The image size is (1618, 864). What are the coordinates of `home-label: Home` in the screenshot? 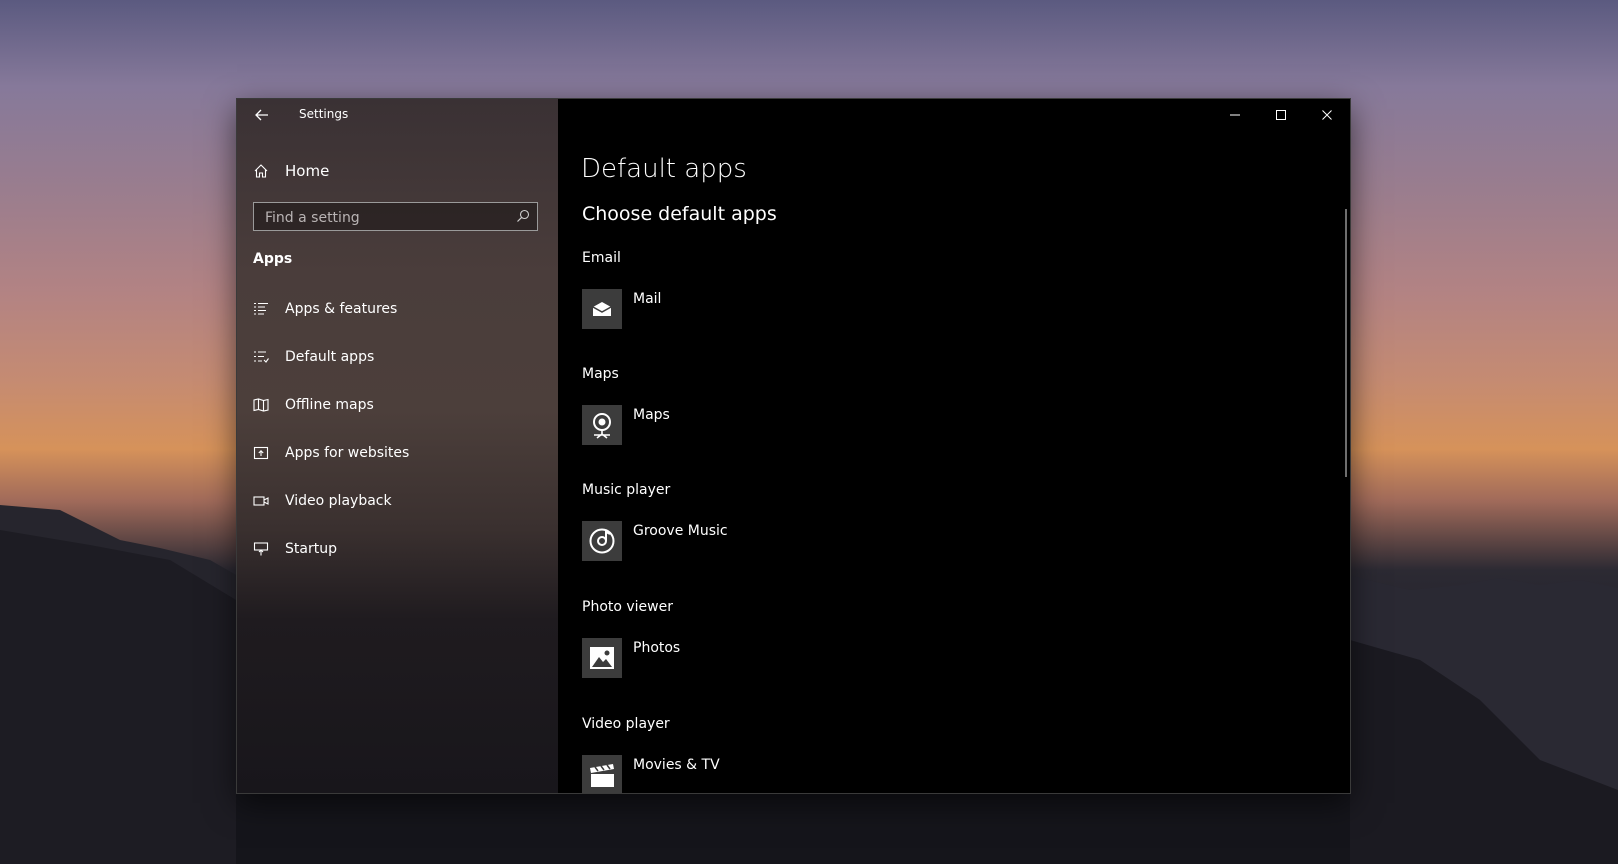 It's located at (307, 171).